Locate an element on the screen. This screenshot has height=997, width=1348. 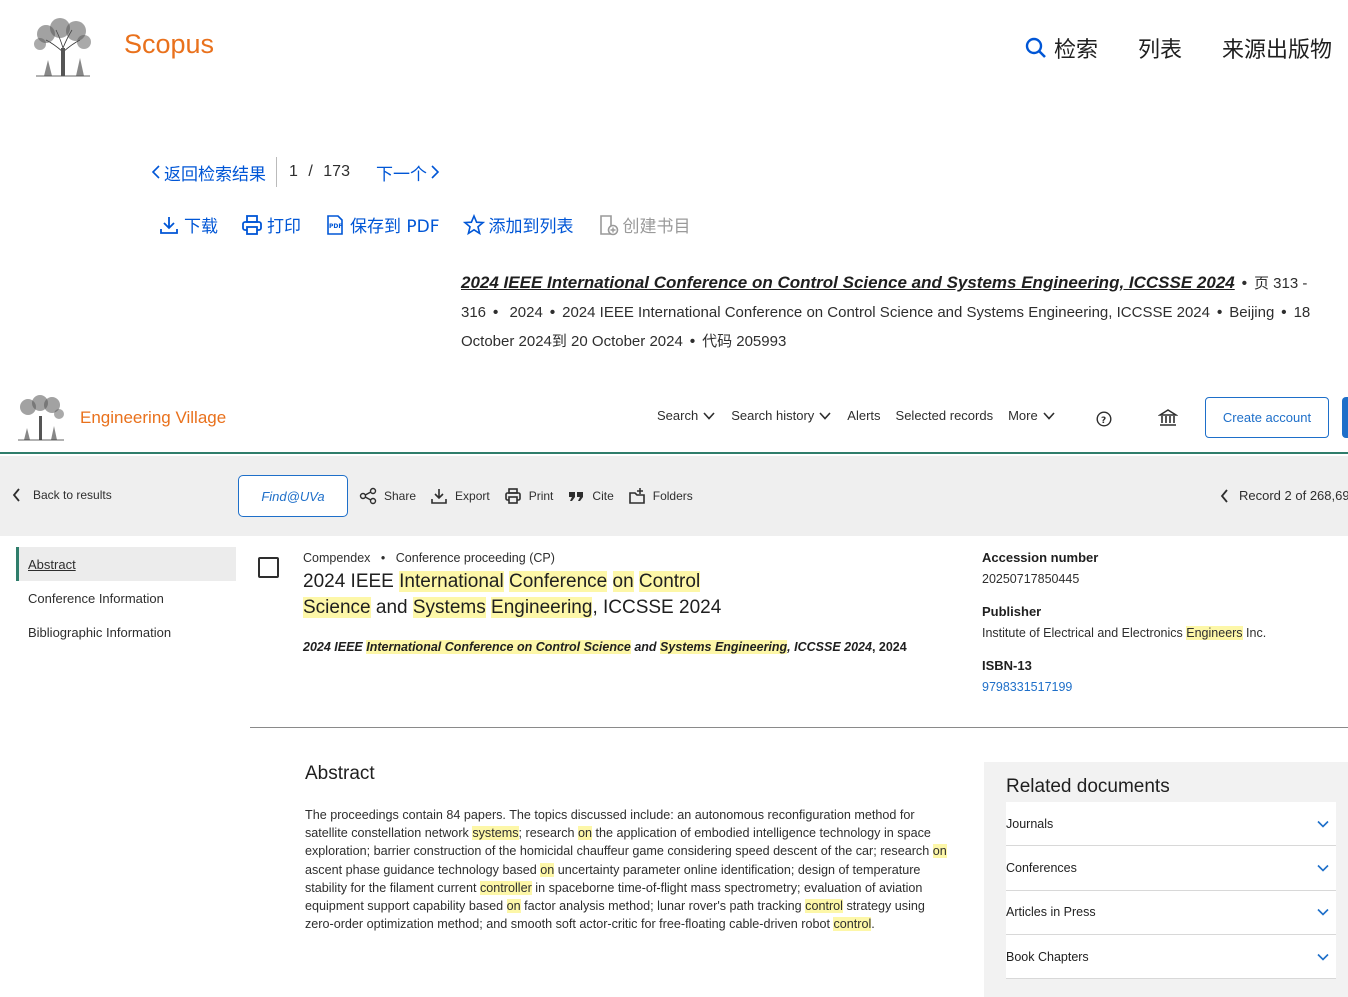
publisher-text: Inc. is located at coordinates (1254, 633).